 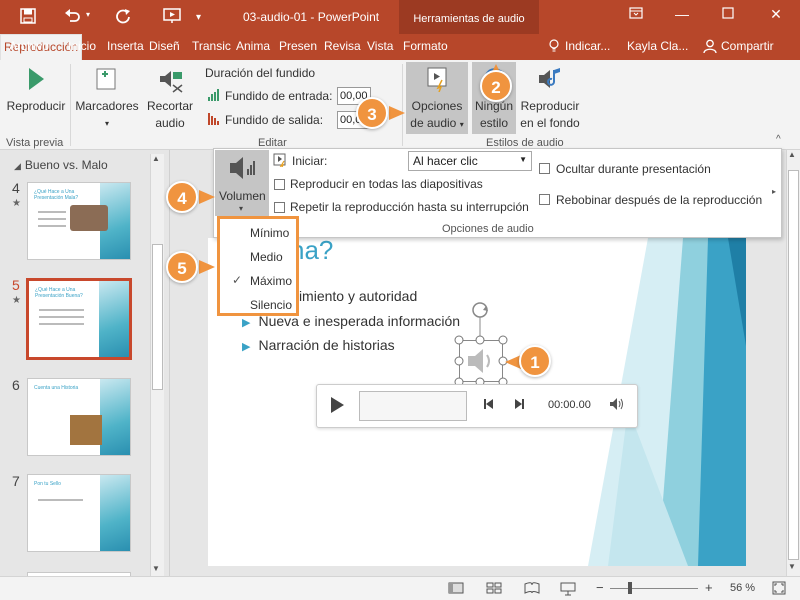 What do you see at coordinates (170, 82) in the screenshot?
I see `trim-audio-icon` at bounding box center [170, 82].